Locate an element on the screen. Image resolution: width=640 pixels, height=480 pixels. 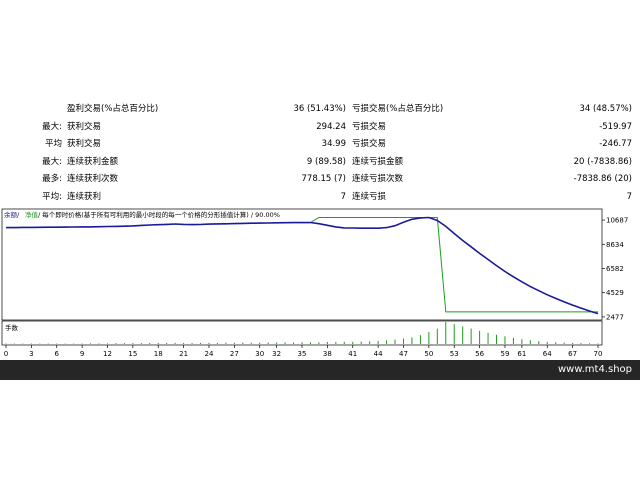
stat-value-loss: 7 is located at coordinates (629, 196).